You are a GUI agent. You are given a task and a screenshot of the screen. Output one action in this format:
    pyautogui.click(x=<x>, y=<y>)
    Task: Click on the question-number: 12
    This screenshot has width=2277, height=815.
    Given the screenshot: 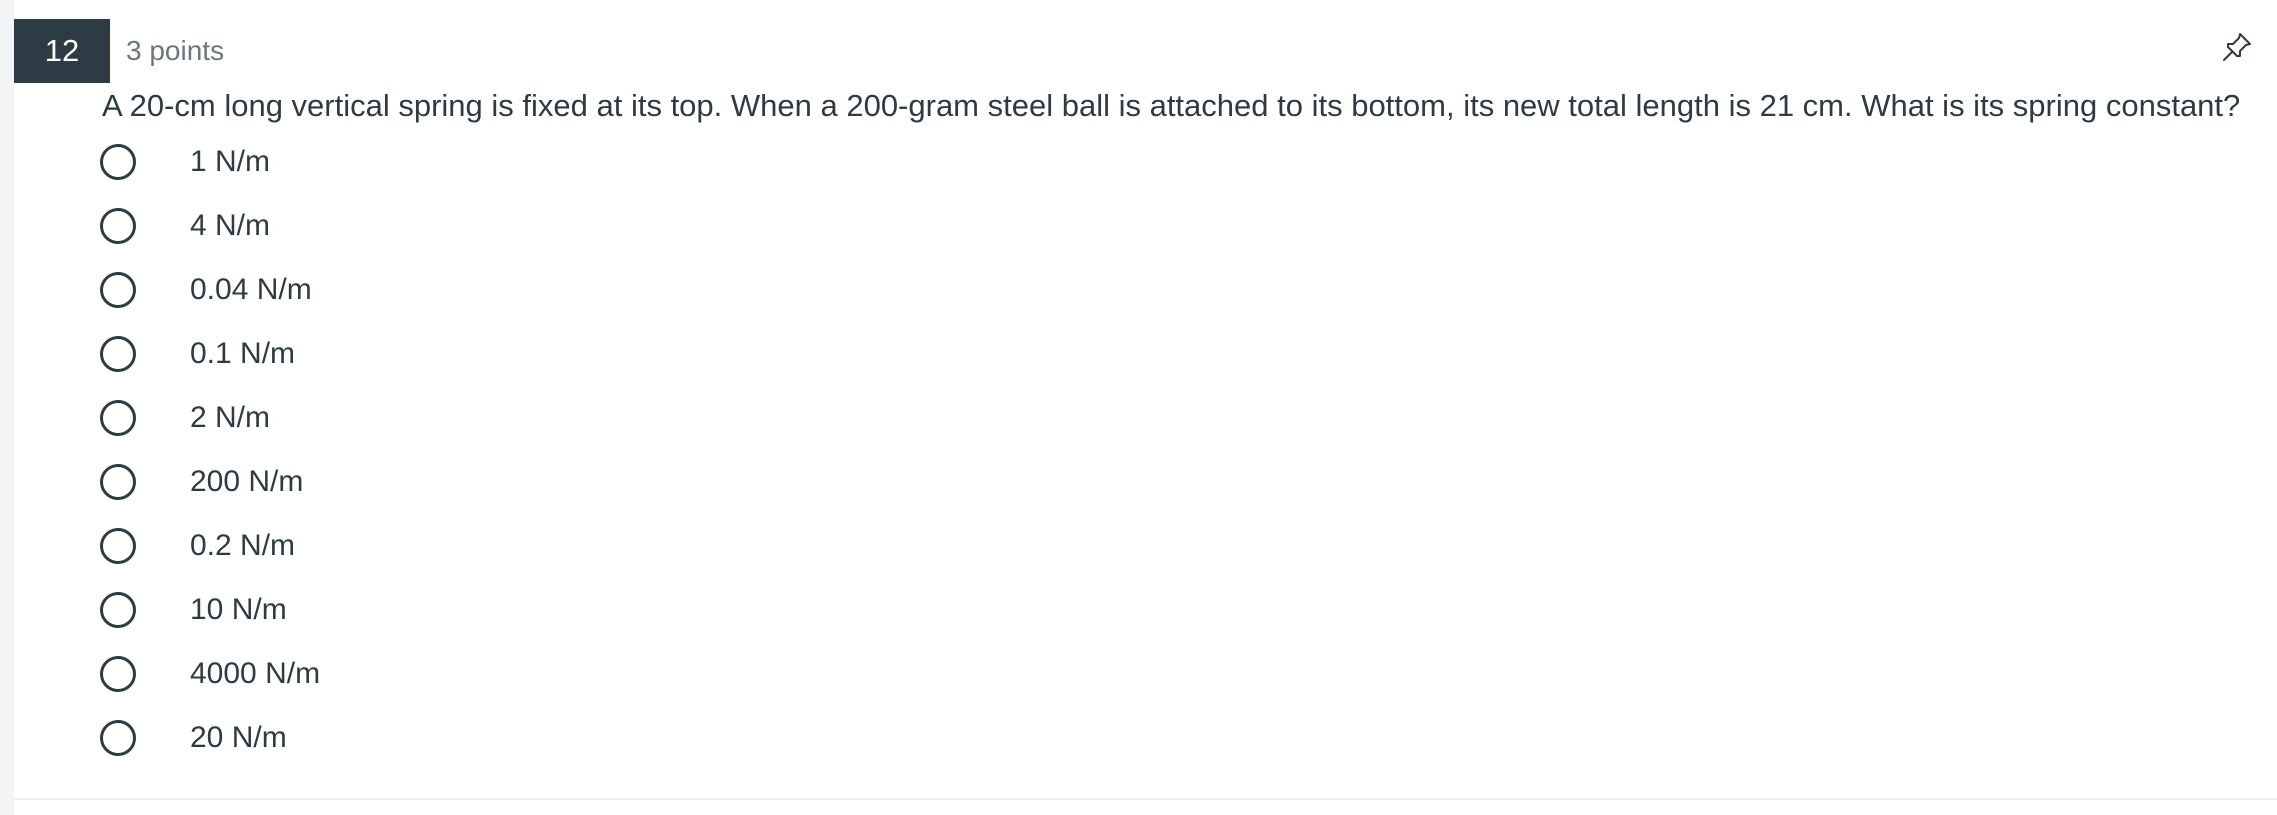 What is the action you would take?
    pyautogui.click(x=62, y=51)
    